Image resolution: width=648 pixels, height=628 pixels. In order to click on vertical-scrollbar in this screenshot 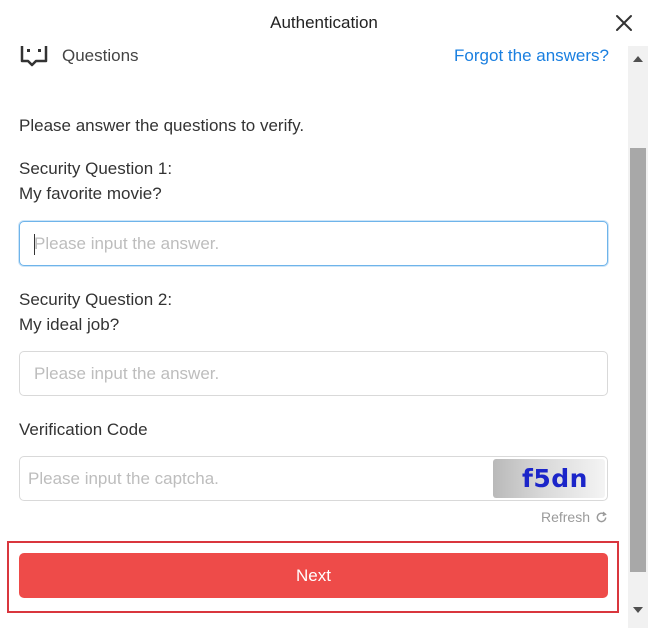, I will do `click(638, 337)`.